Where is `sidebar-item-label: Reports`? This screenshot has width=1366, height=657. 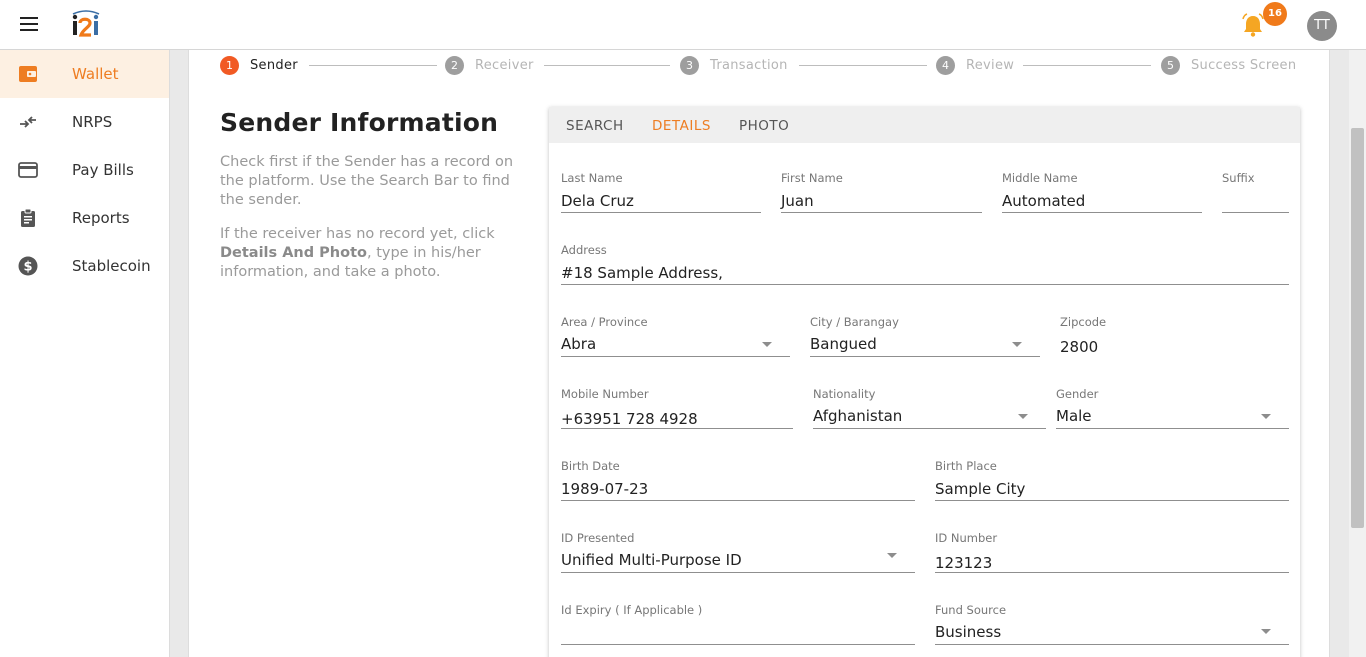 sidebar-item-label: Reports is located at coordinates (101, 218).